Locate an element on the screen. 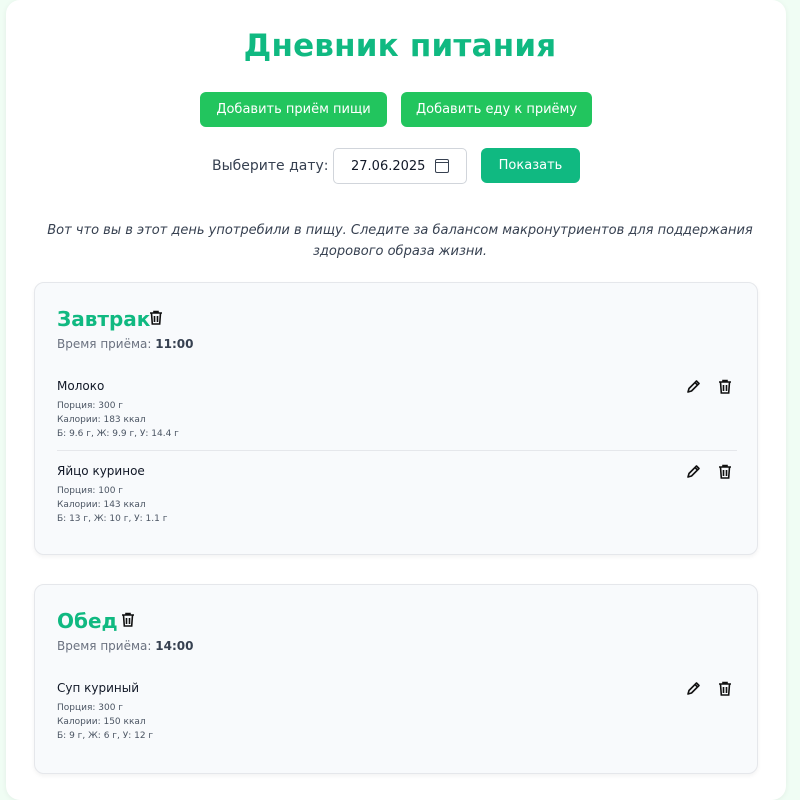  food-macros: Б: 9 г, Ж: 6 г, У: 12 г is located at coordinates (105, 736).